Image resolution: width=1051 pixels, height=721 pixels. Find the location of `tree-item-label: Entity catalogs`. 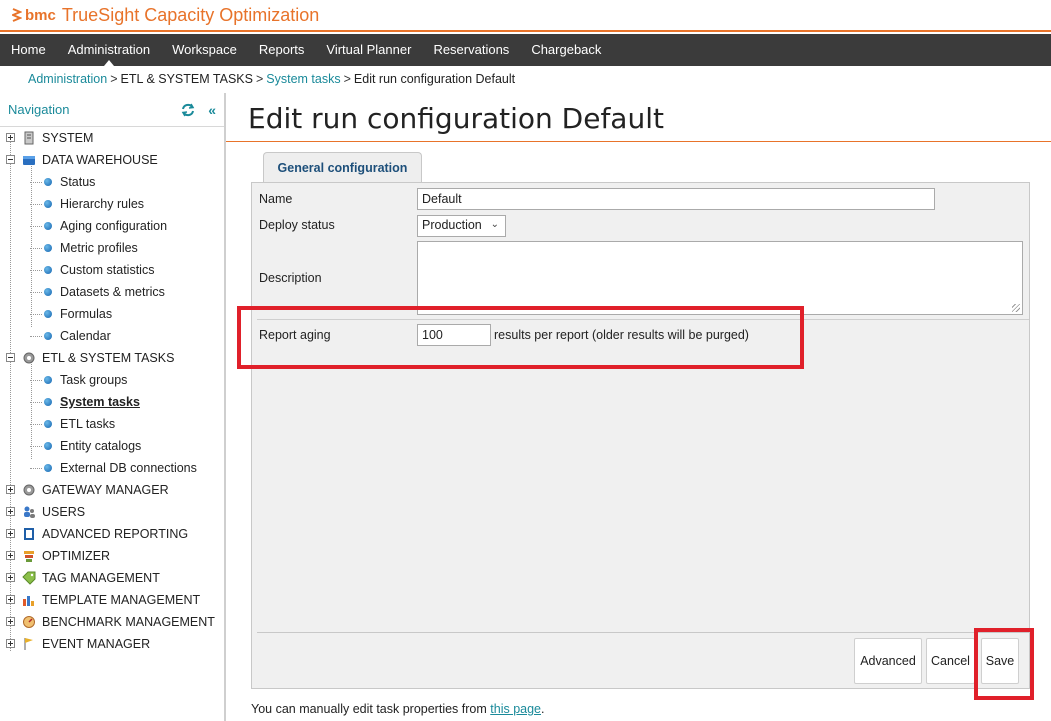

tree-item-label: Entity catalogs is located at coordinates (101, 446).